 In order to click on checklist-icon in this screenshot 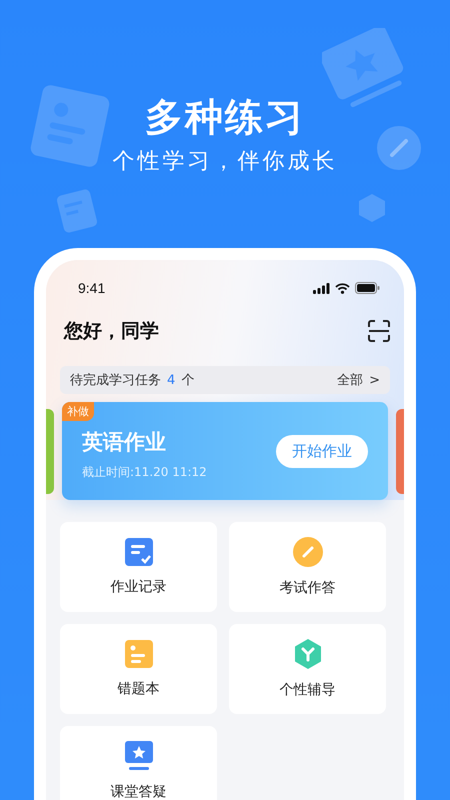, I will do `click(138, 552)`.